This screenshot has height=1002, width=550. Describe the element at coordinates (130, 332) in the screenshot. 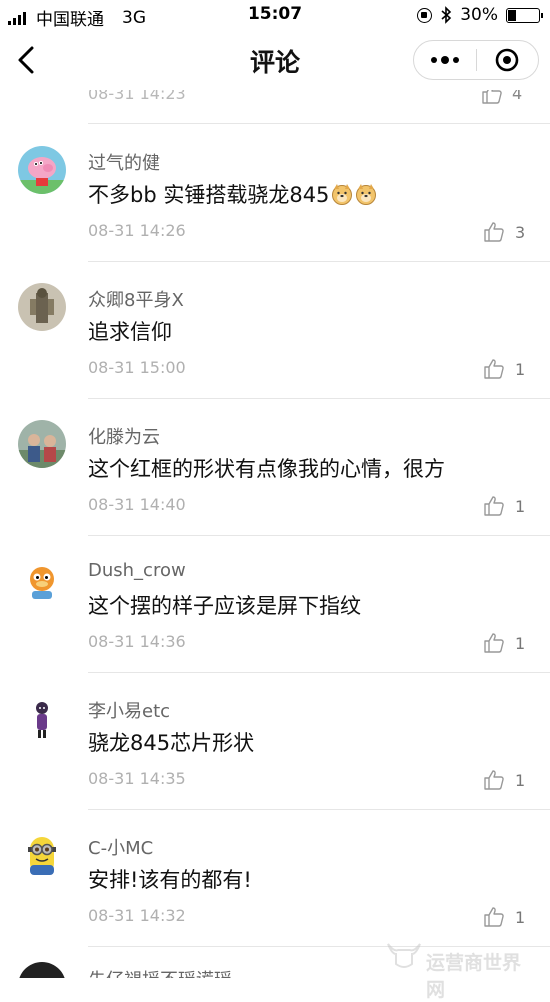

I see `comment-text: 追求信仰` at that location.